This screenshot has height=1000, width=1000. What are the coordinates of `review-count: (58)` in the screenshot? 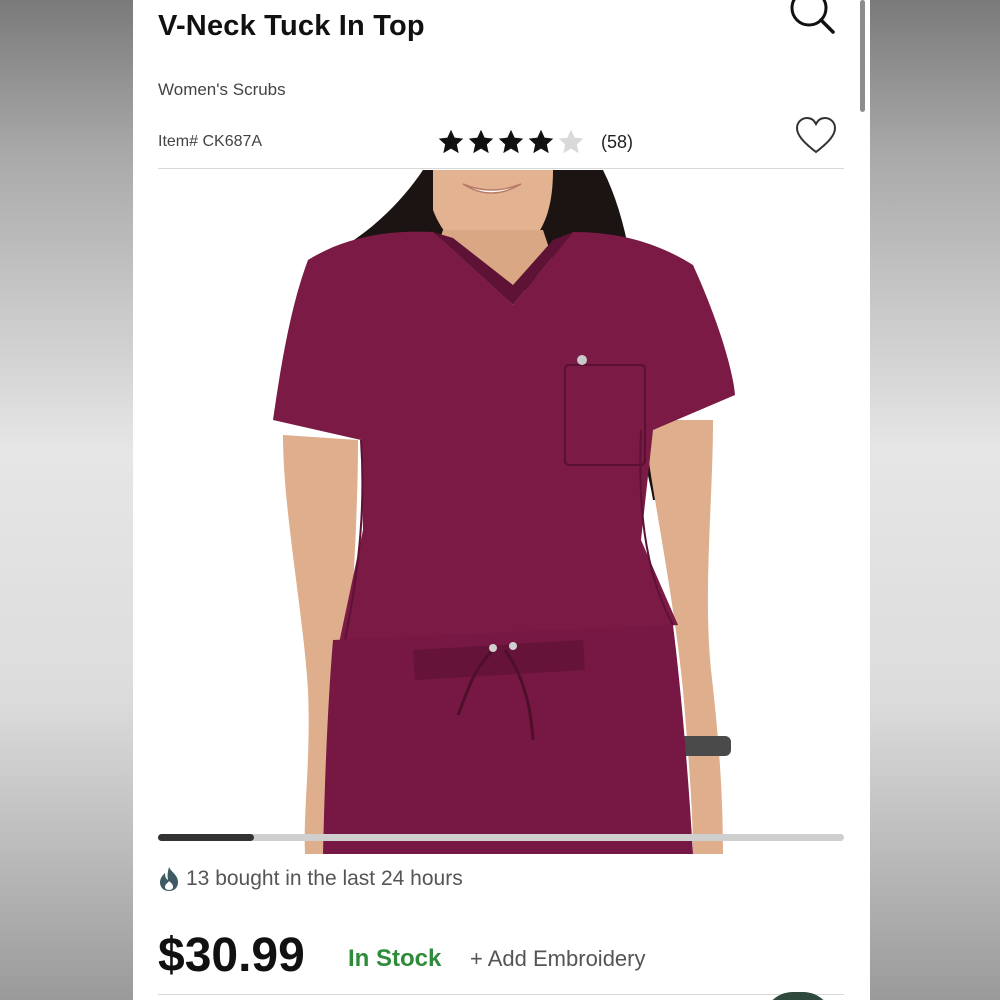 It's located at (617, 142).